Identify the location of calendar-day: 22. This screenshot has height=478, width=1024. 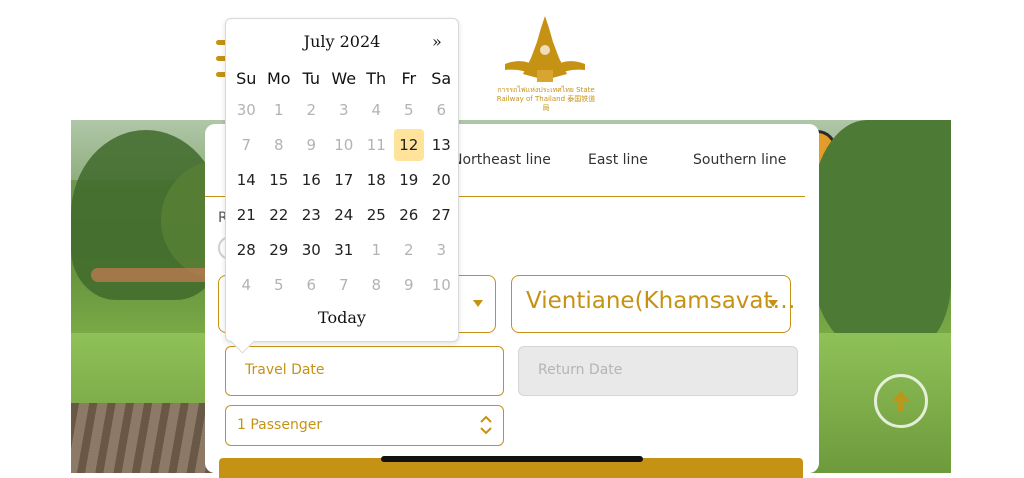
(279, 215).